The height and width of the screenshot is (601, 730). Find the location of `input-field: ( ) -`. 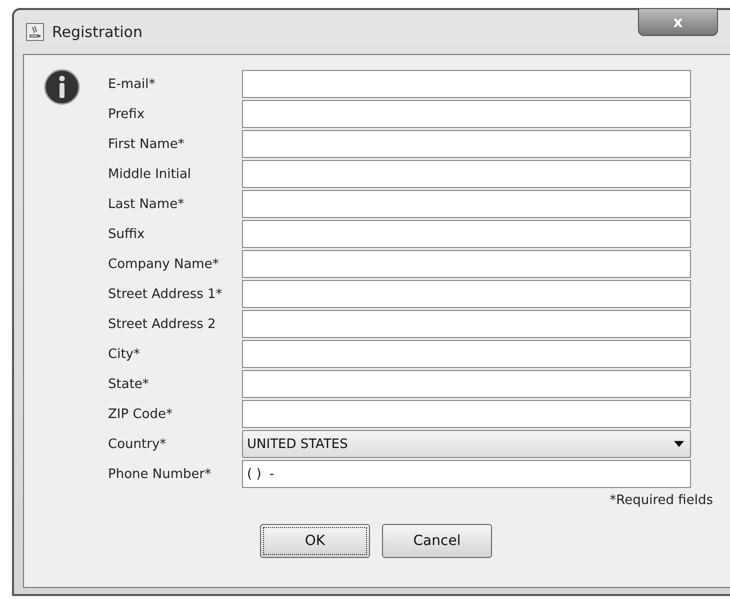

input-field: ( ) - is located at coordinates (466, 474).